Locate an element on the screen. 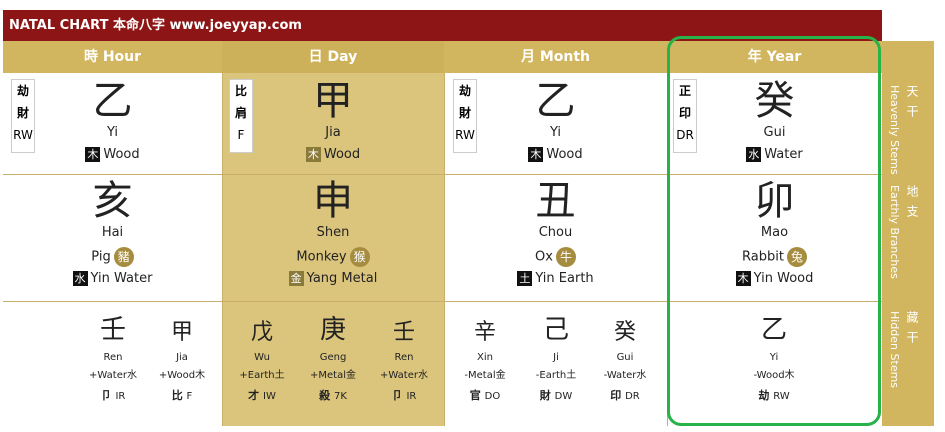 The width and height of the screenshot is (945, 432). hidden-char: 乙 is located at coordinates (773, 330).